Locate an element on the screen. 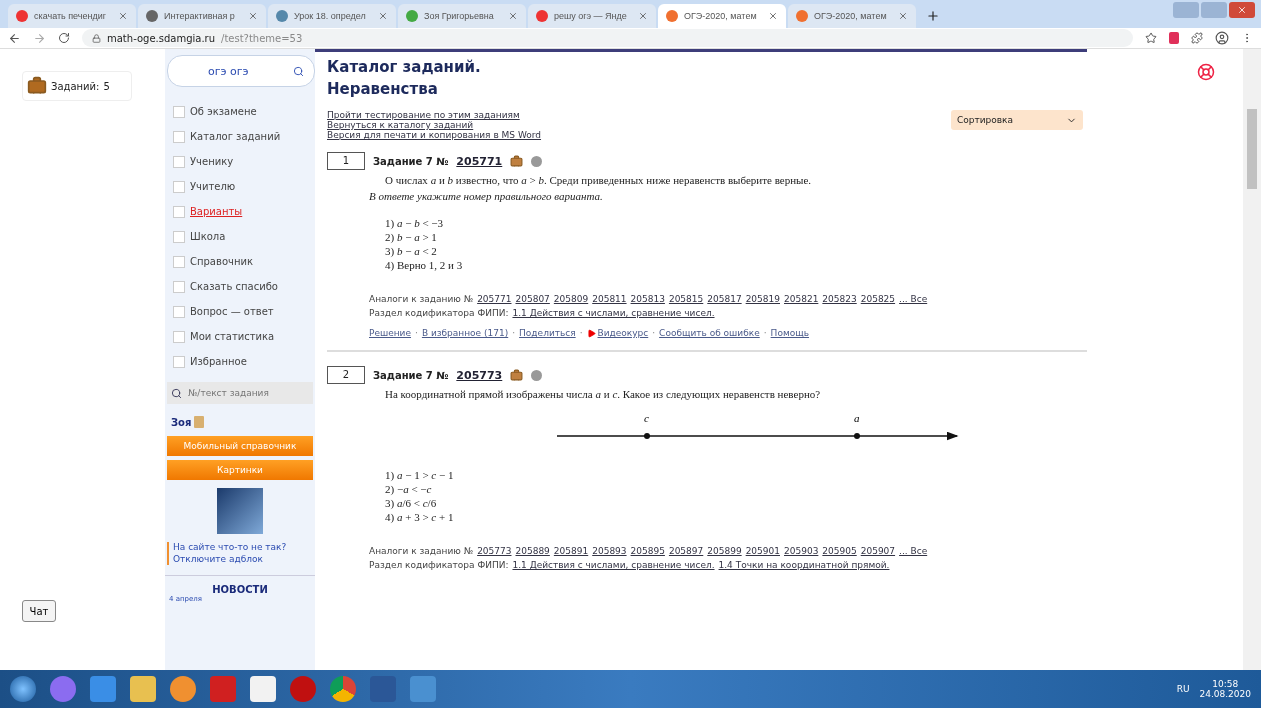  analog-link: 205895 is located at coordinates (647, 551).